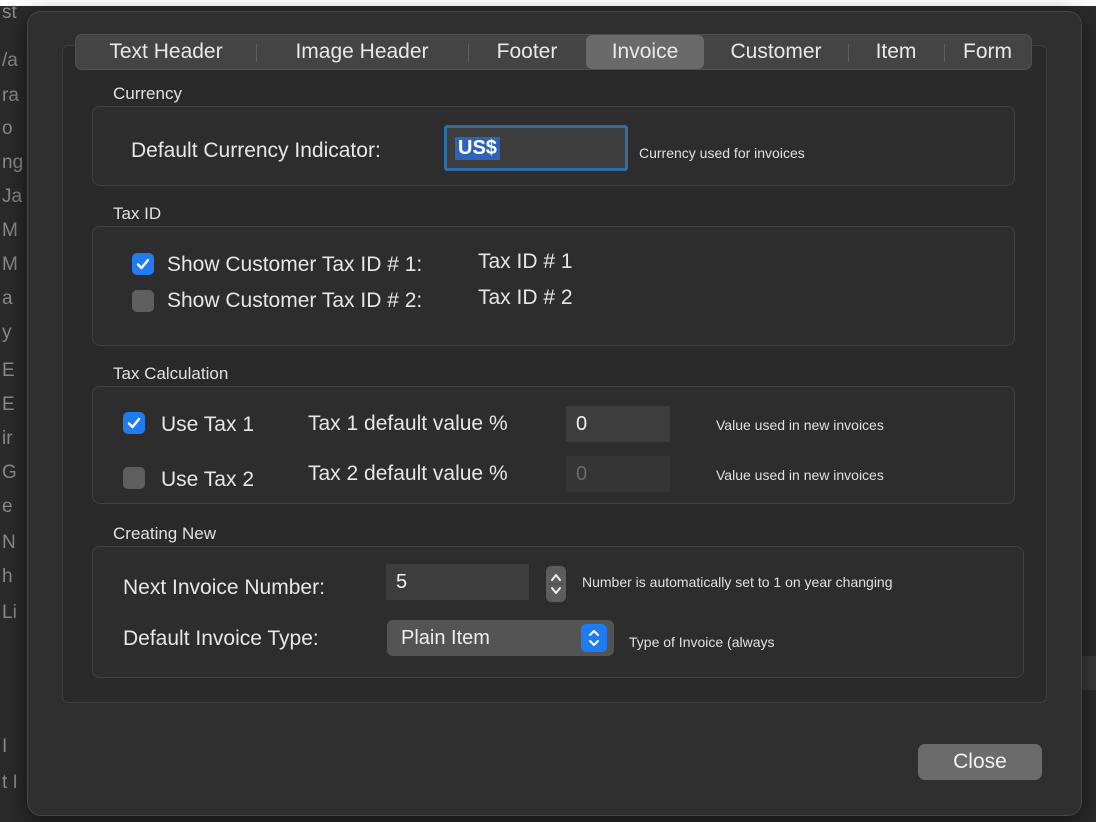 The image size is (1096, 822). I want to click on tax-2-default-label: Tax 2 default value %, so click(408, 473).